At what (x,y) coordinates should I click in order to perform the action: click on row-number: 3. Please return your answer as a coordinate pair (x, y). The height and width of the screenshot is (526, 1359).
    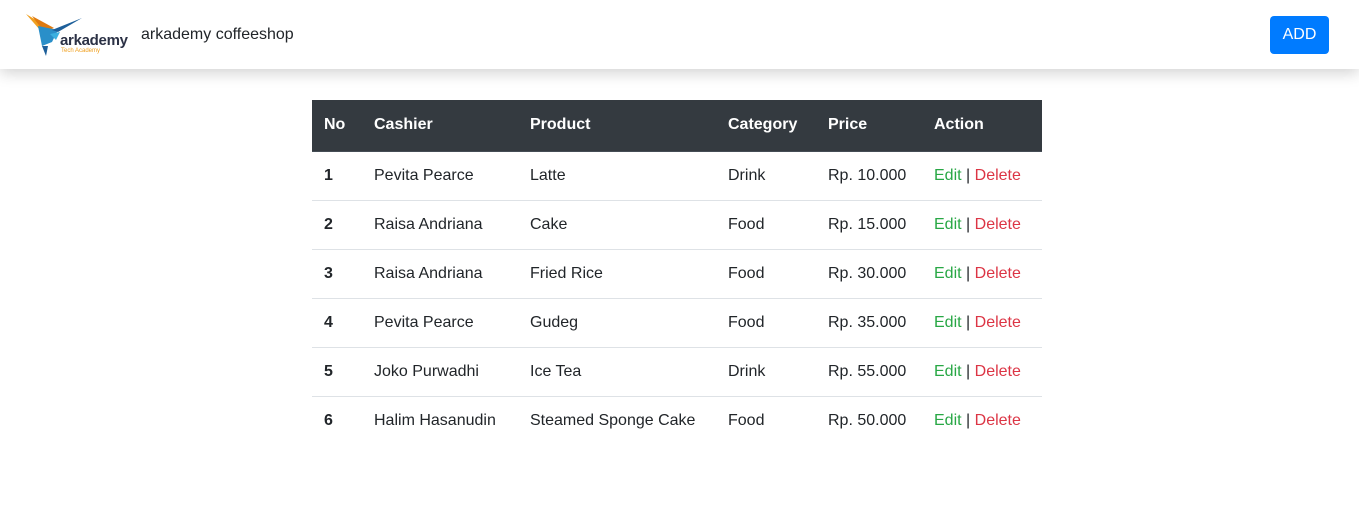
    Looking at the image, I should click on (337, 274).